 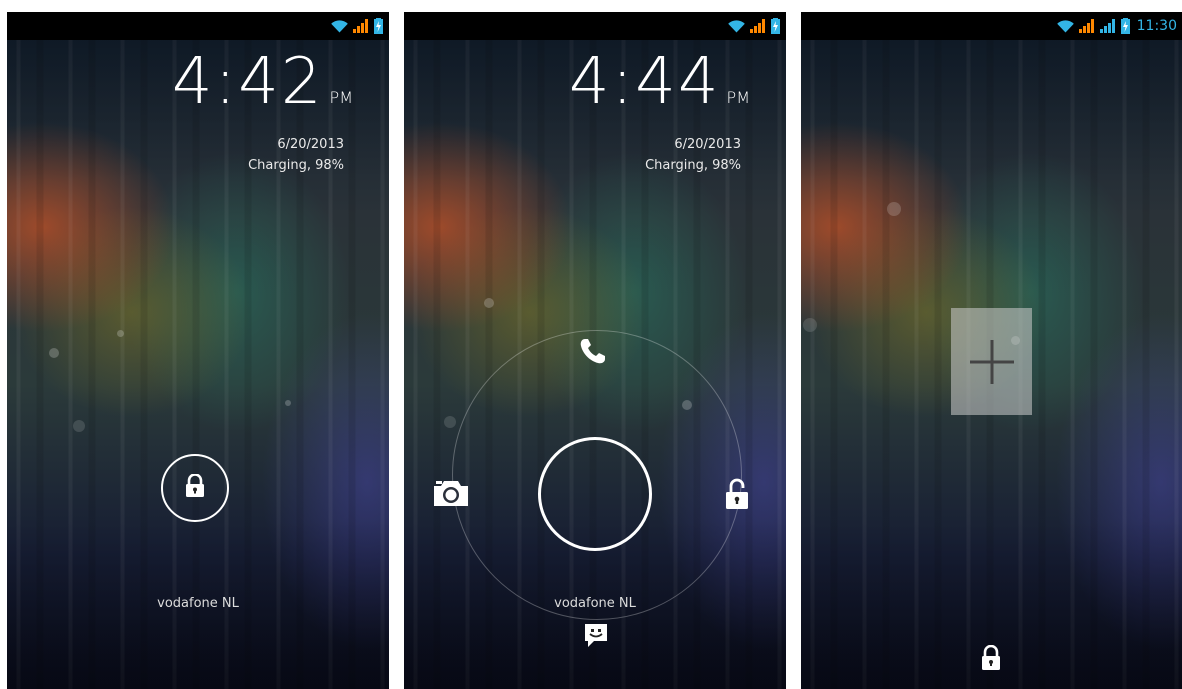 I want to click on camera-target, so click(x=451, y=495).